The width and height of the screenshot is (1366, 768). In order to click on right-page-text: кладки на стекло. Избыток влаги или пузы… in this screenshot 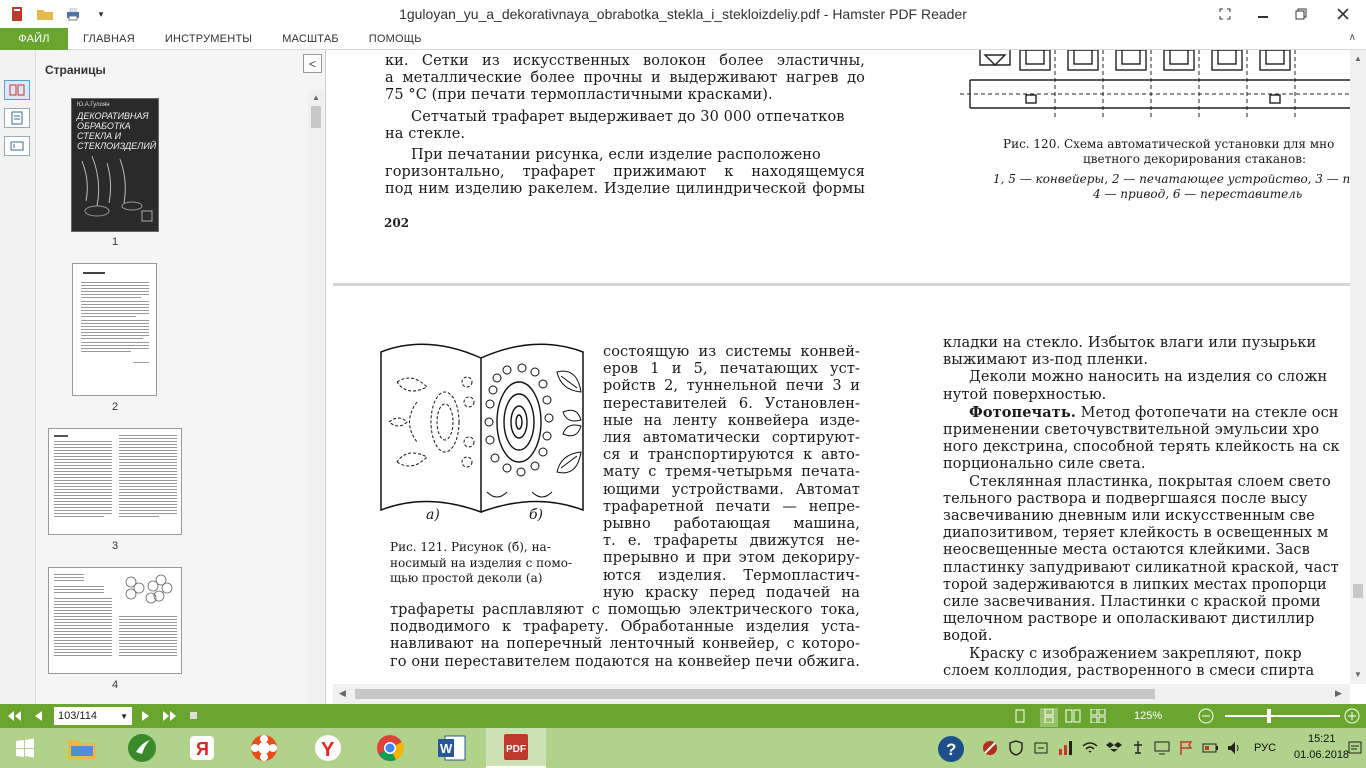, I will do `click(1146, 507)`.